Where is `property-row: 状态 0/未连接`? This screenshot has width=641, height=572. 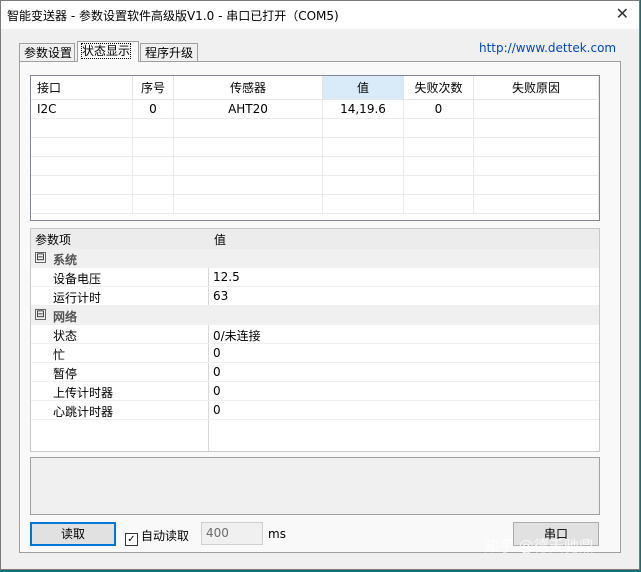
property-row: 状态 0/未连接 is located at coordinates (315, 334).